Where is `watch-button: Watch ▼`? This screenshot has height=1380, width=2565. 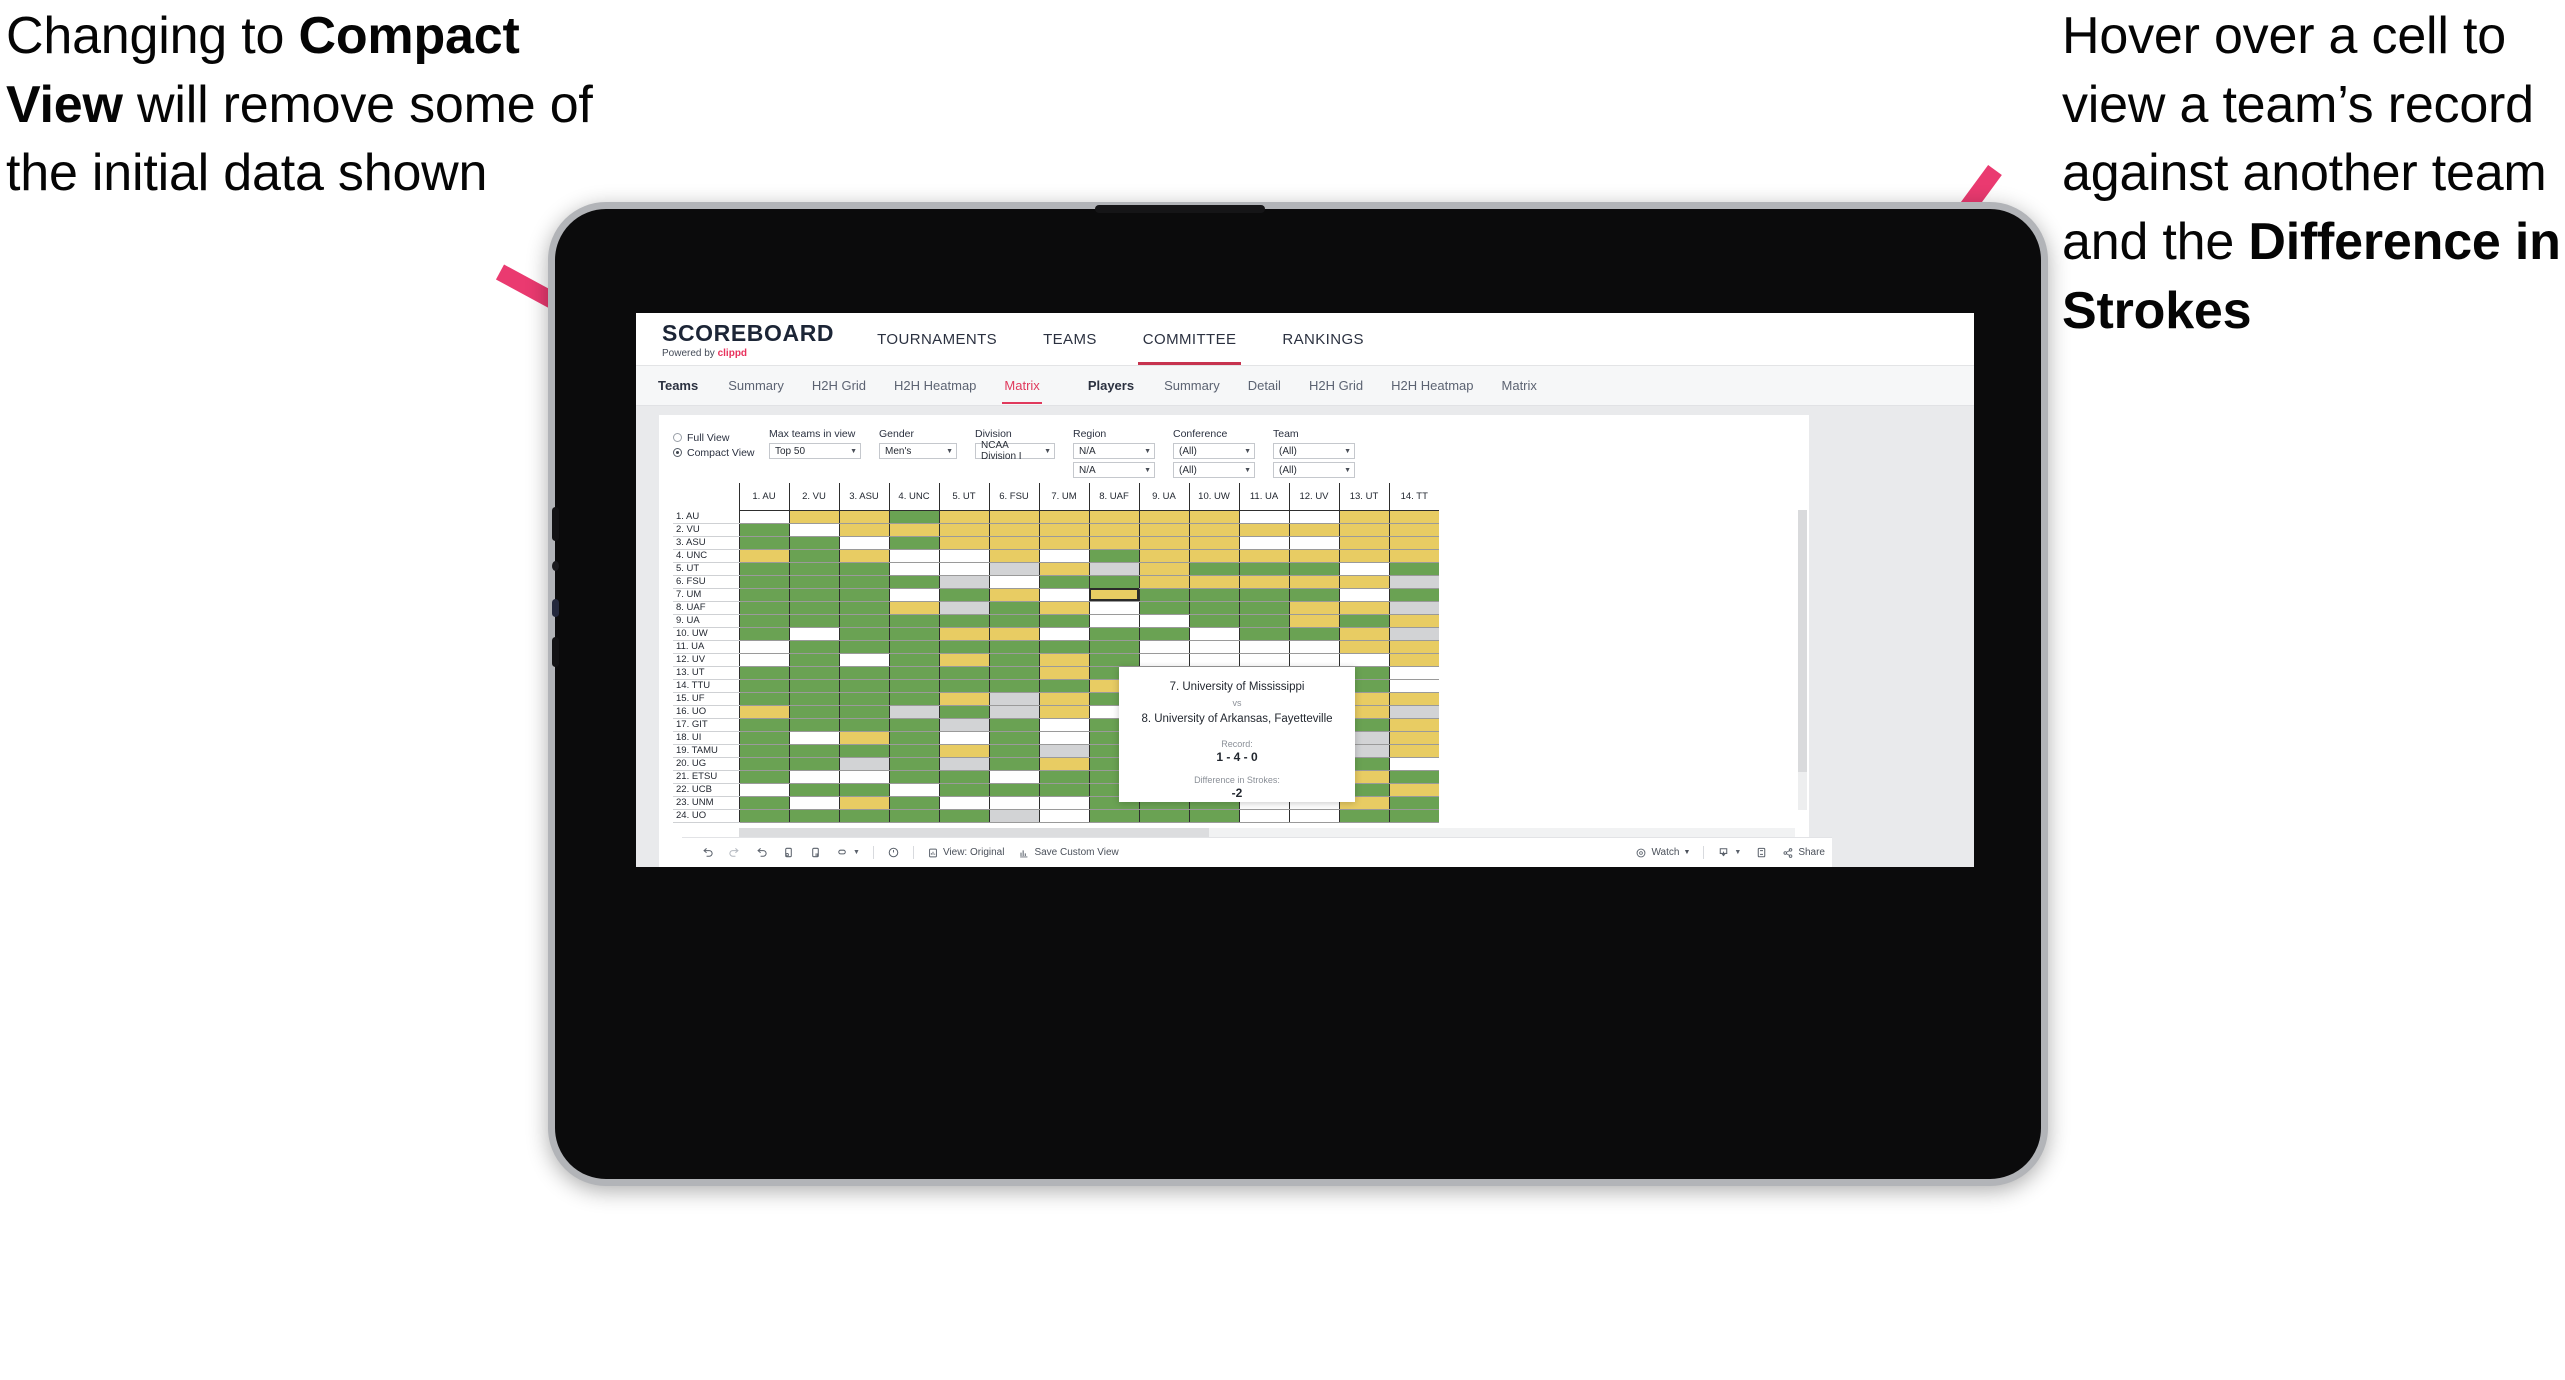 watch-button: Watch ▼ is located at coordinates (1662, 853).